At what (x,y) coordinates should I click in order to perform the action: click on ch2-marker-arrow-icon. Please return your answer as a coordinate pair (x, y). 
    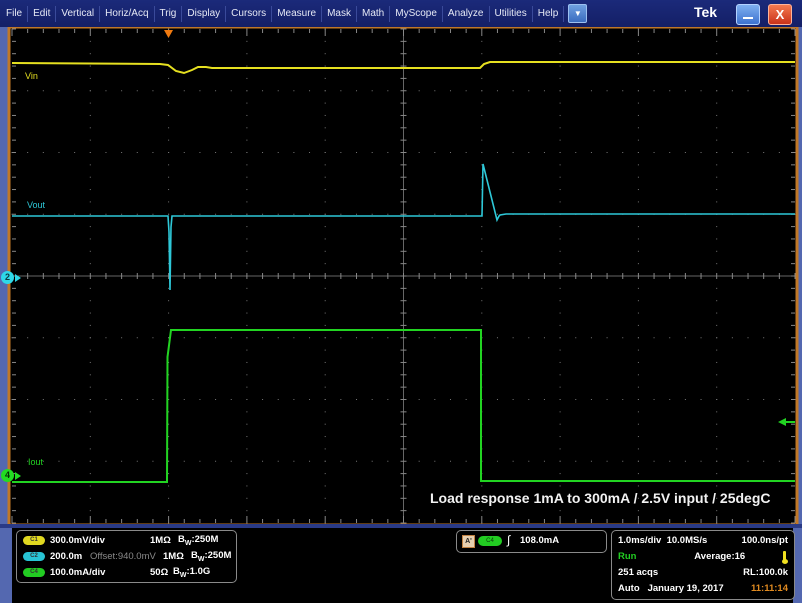
    Looking at the image, I should click on (18, 278).